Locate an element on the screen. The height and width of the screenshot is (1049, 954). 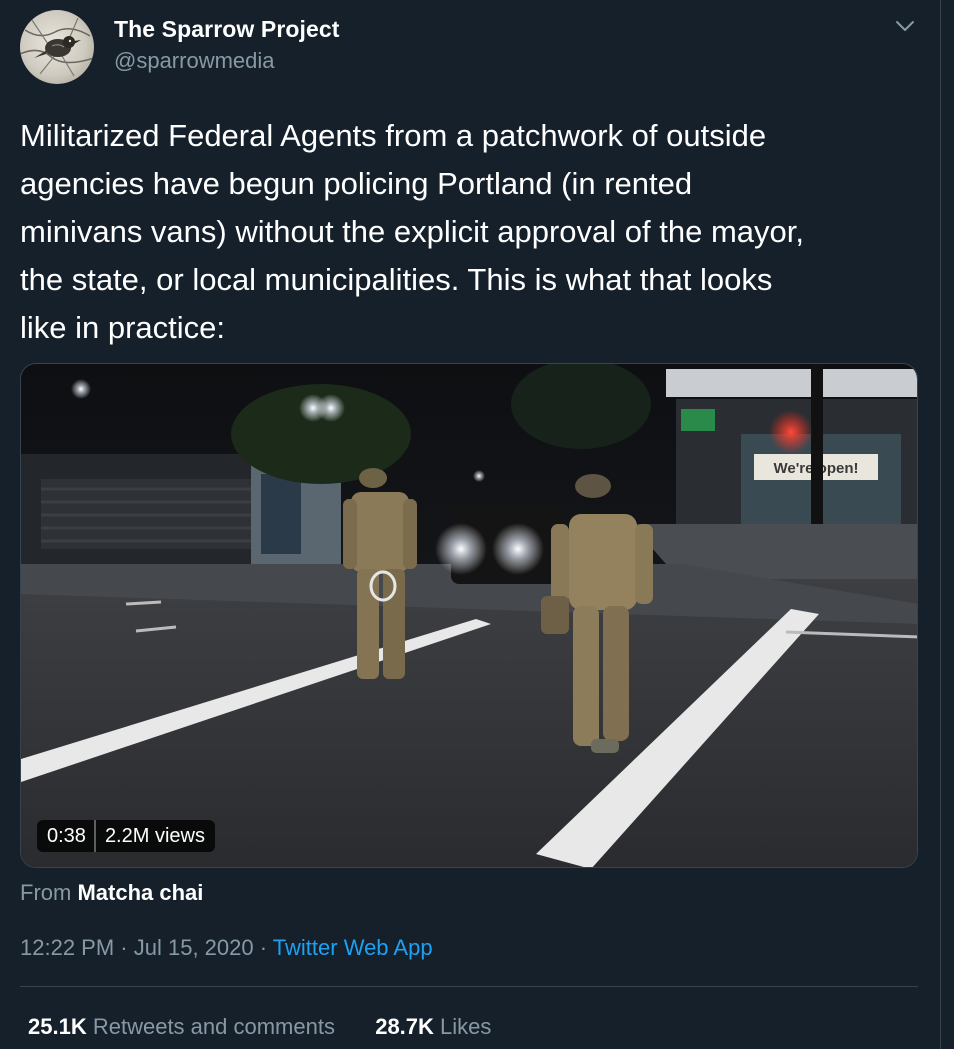
display-name: The Sparrow Project is located at coordinates (227, 29).